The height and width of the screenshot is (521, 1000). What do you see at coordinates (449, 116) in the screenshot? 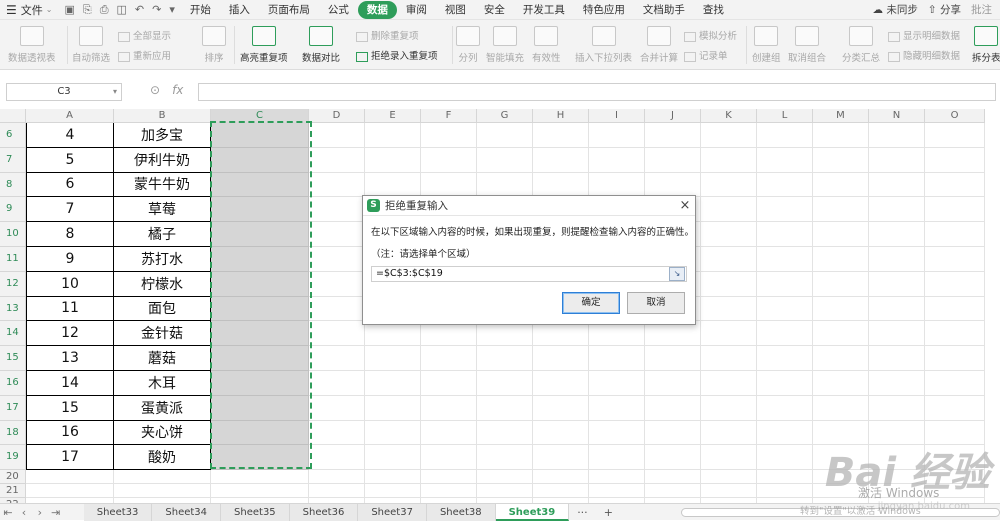
I see `column-header-f: F` at bounding box center [449, 116].